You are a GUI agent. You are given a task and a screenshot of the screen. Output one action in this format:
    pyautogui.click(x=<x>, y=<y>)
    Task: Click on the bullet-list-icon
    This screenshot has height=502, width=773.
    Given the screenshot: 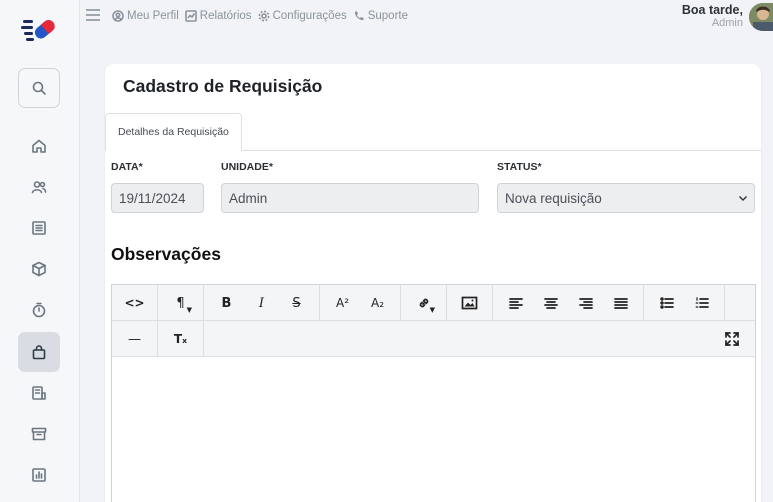 What is the action you would take?
    pyautogui.click(x=666, y=303)
    